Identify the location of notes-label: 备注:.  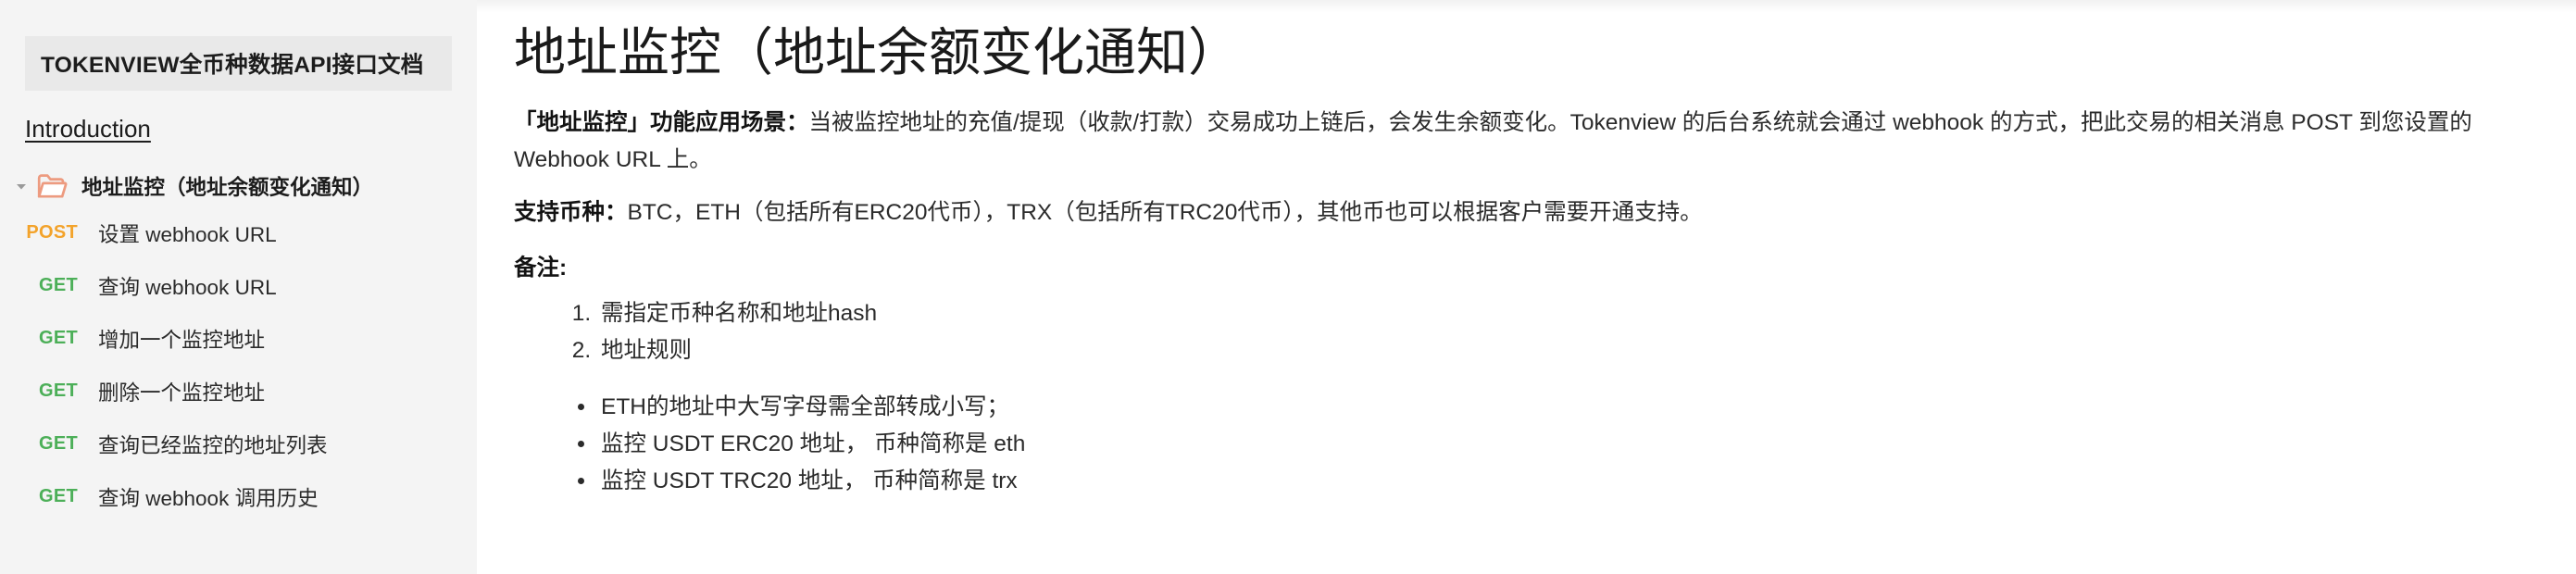
(541, 268).